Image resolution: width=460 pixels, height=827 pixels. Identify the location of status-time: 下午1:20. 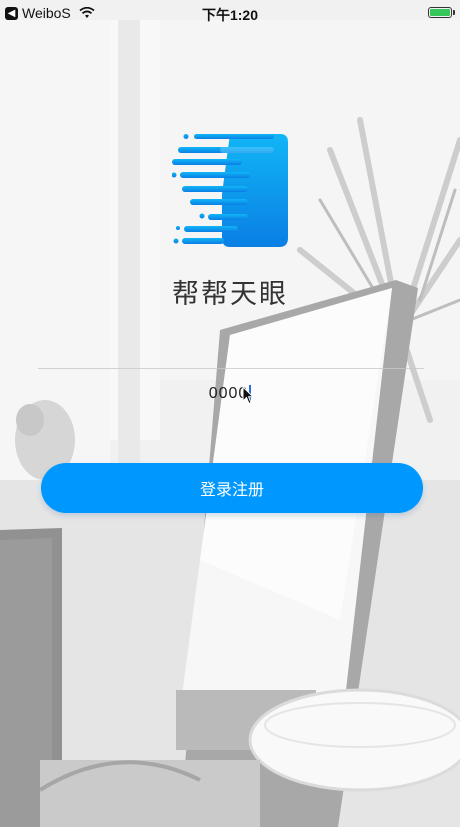
(230, 15).